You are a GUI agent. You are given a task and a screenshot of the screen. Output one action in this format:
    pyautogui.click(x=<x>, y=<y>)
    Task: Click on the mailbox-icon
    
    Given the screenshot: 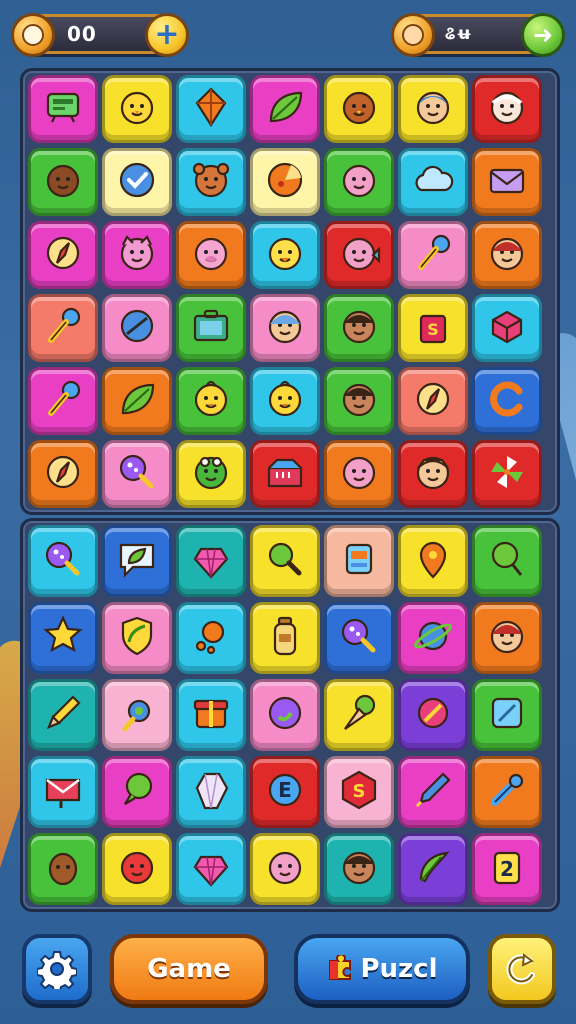 What is the action you would take?
    pyautogui.click(x=63, y=792)
    